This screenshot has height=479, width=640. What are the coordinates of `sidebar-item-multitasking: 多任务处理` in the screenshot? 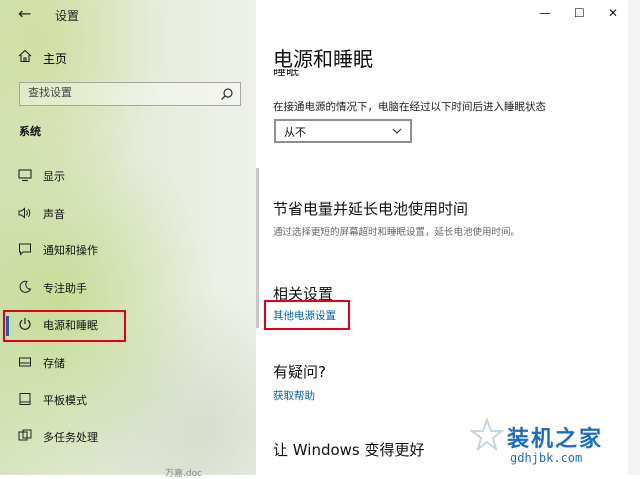 It's located at (128, 437).